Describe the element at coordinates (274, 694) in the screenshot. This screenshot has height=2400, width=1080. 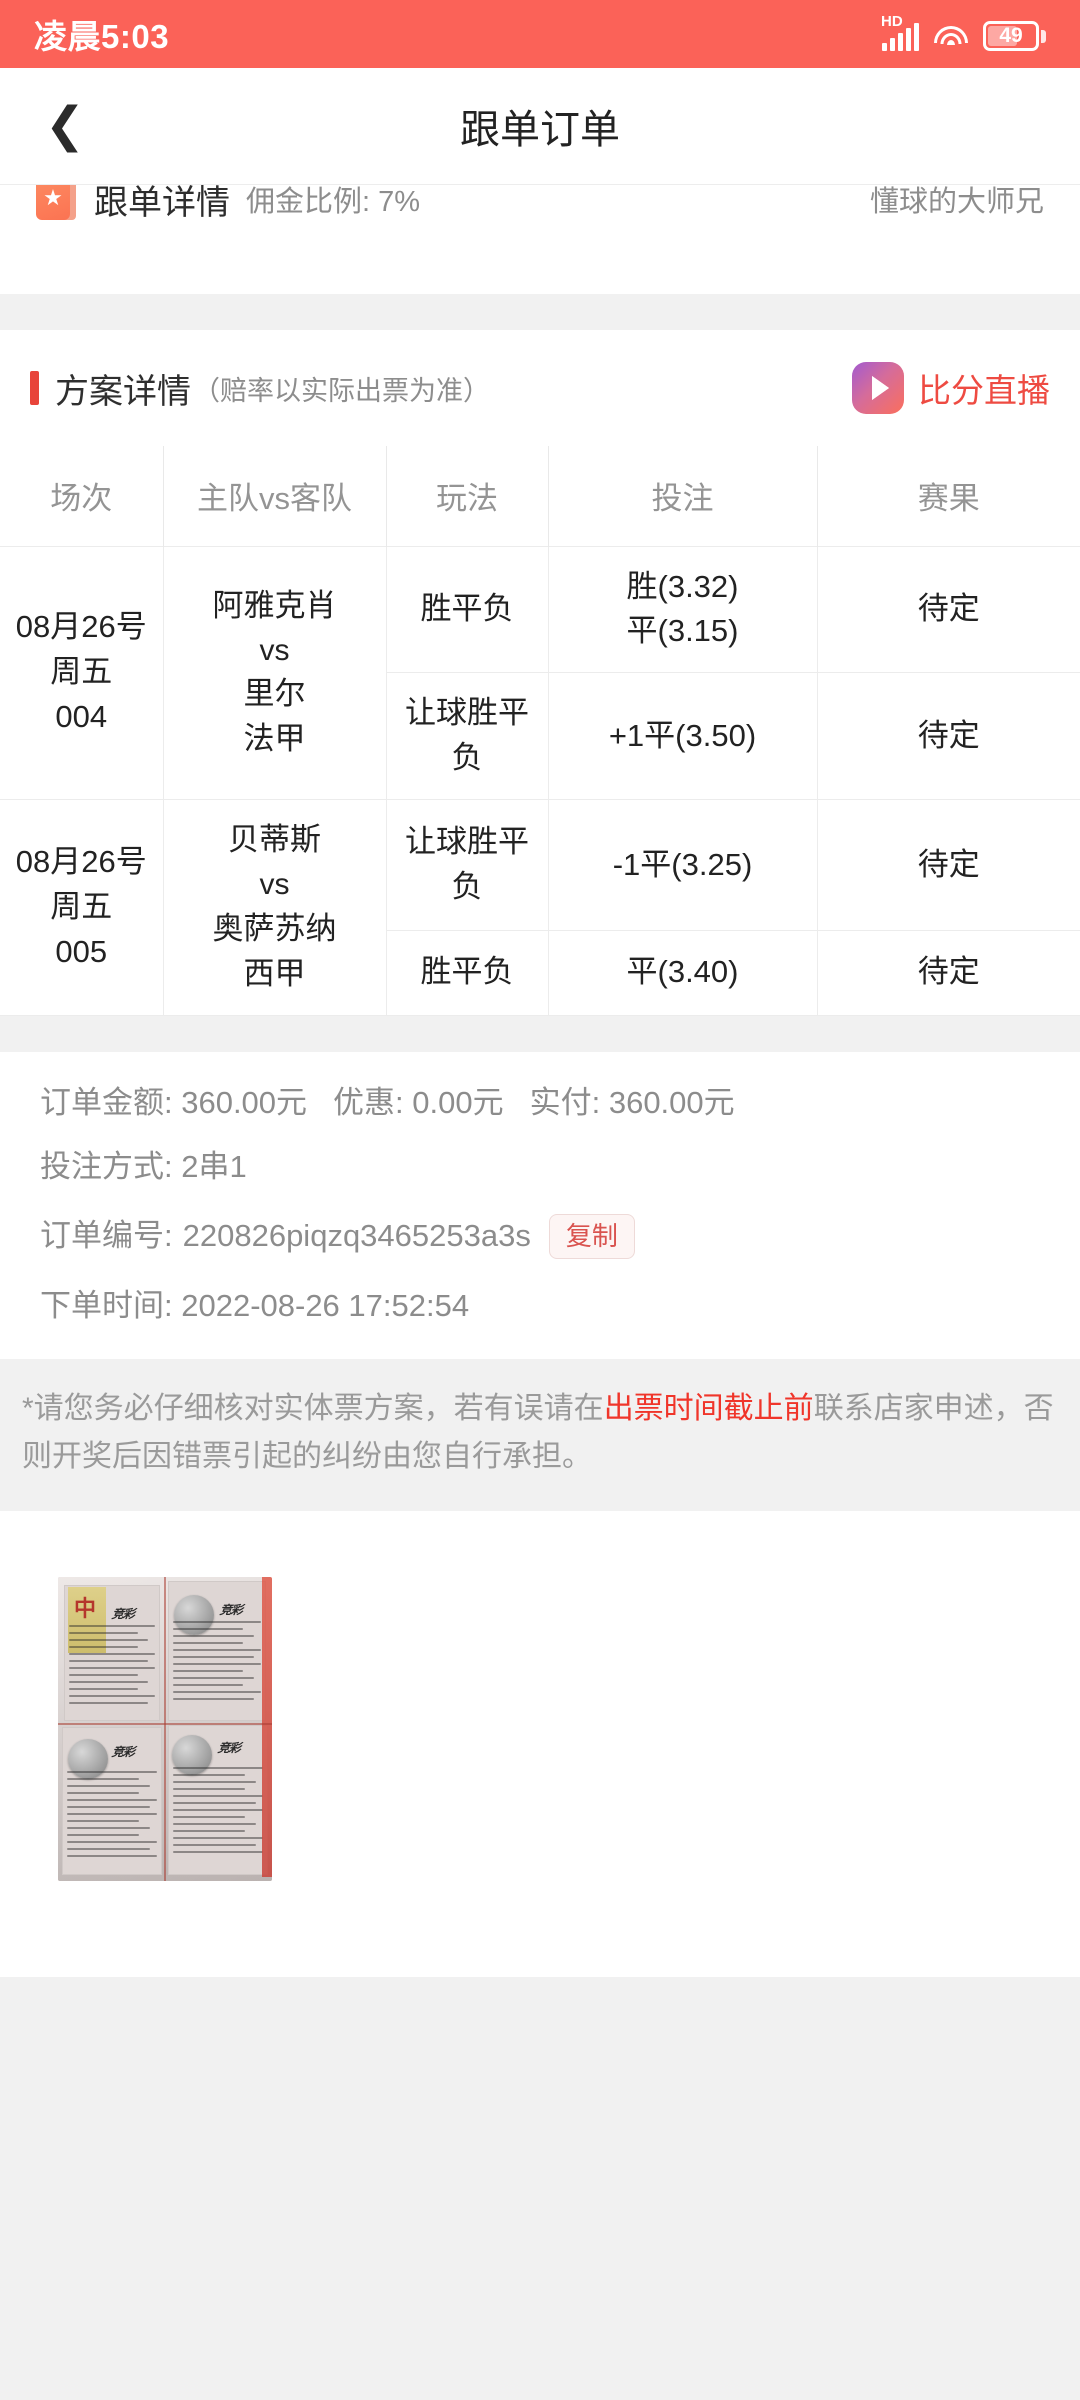
I see `away-team: 里尔` at that location.